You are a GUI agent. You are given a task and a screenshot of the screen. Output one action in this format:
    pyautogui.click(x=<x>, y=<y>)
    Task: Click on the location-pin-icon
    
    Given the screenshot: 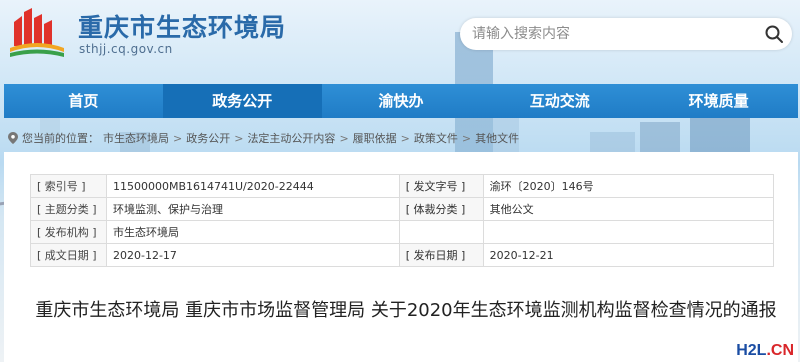 What is the action you would take?
    pyautogui.click(x=13, y=138)
    